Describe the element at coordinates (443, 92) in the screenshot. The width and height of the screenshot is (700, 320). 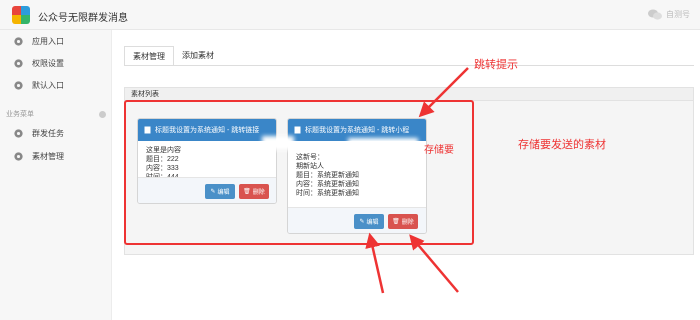
I see `arrow-to-card-header` at that location.